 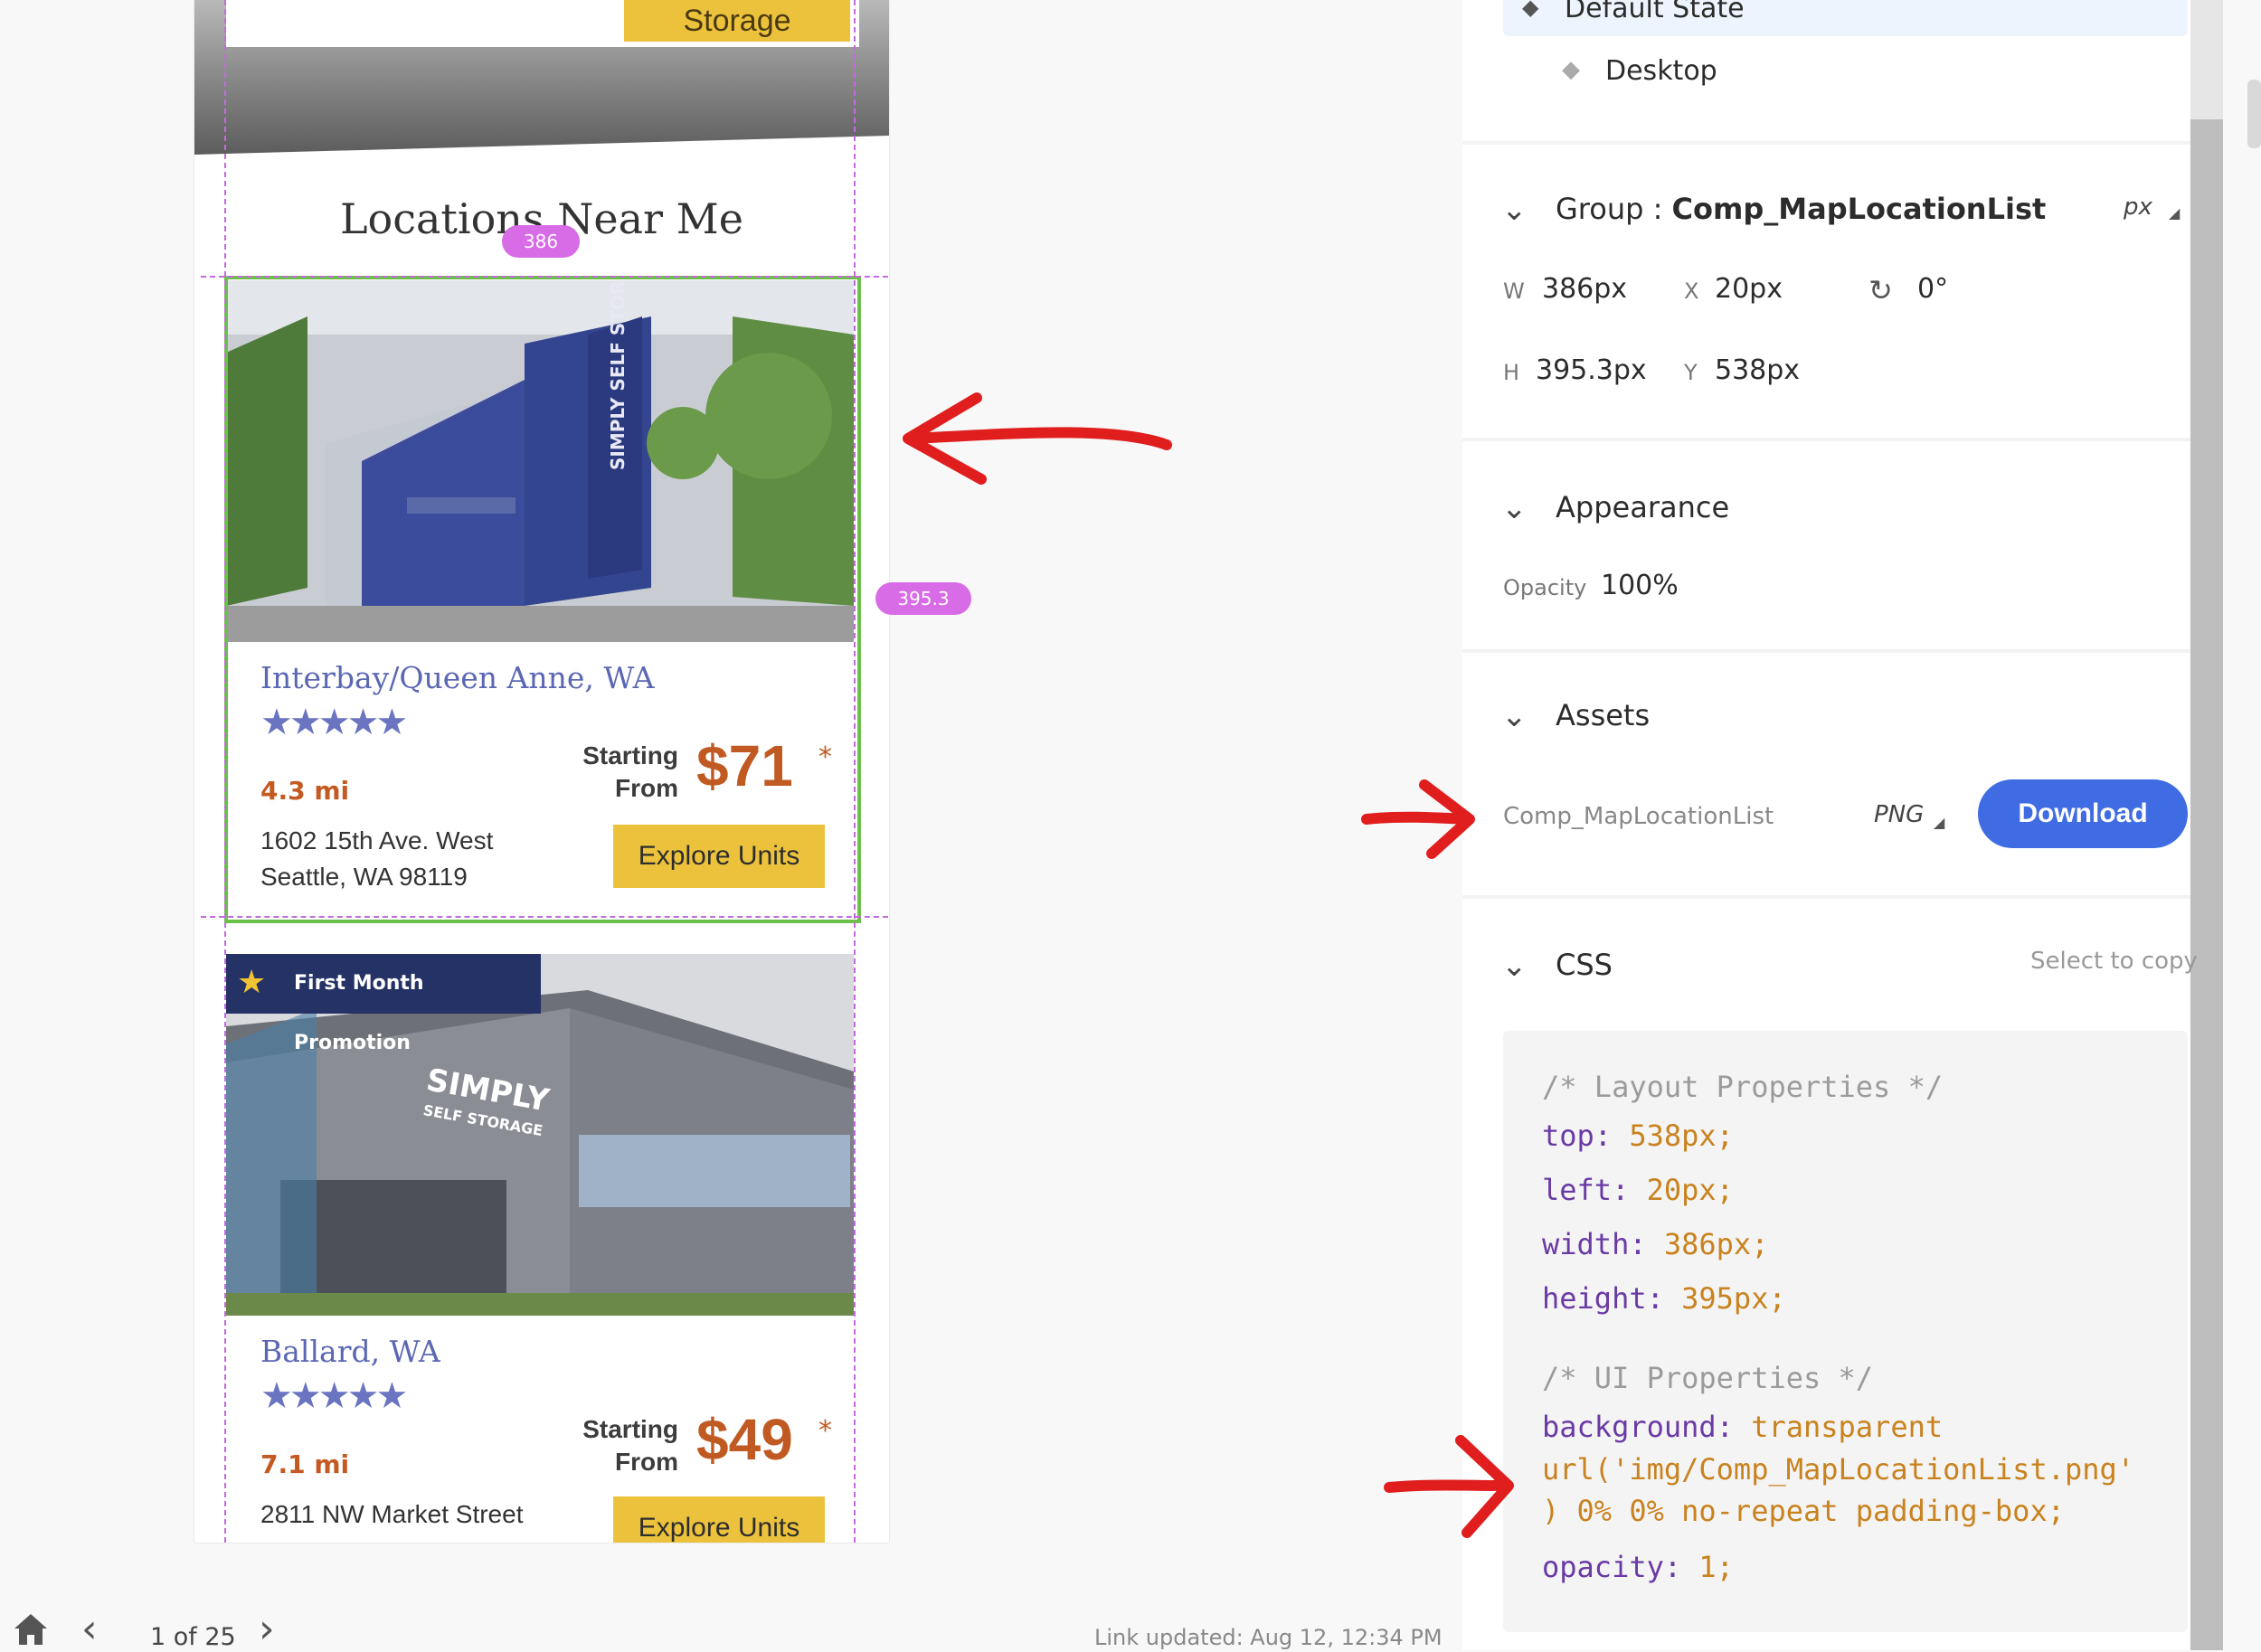 What do you see at coordinates (1638, 816) in the screenshot?
I see `asset-name: Comp_MapLocationList` at bounding box center [1638, 816].